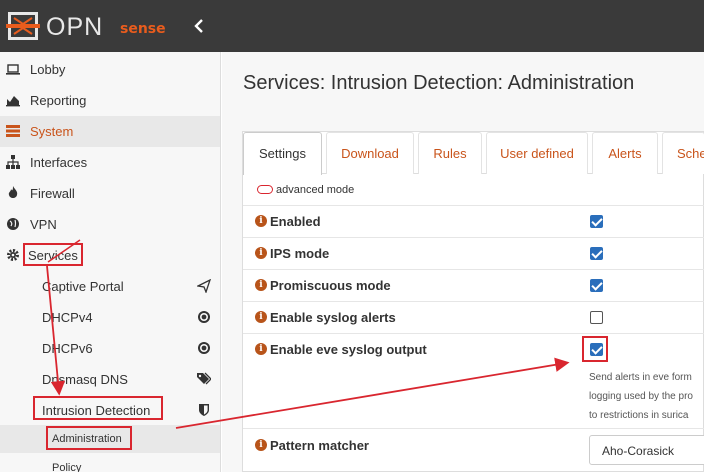  I want to click on sidebar-item-label: Captive Portal, so click(83, 286).